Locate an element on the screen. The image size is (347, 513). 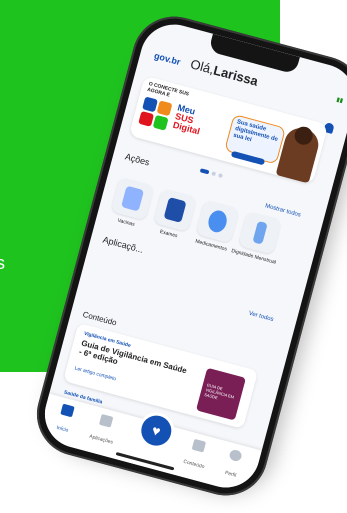
content-icon is located at coordinates (199, 445).